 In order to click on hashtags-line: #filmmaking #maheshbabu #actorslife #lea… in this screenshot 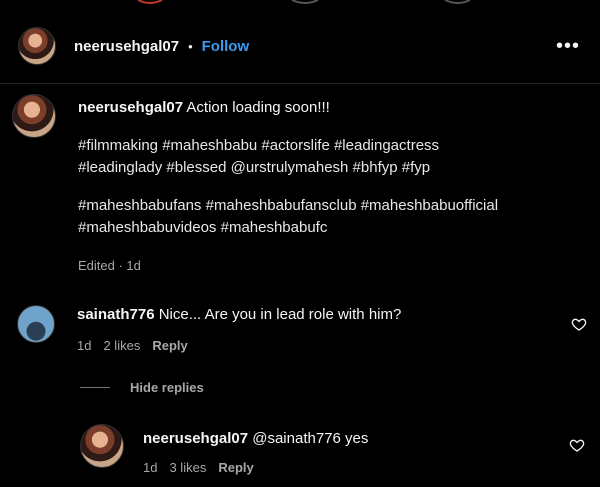, I will do `click(330, 146)`.